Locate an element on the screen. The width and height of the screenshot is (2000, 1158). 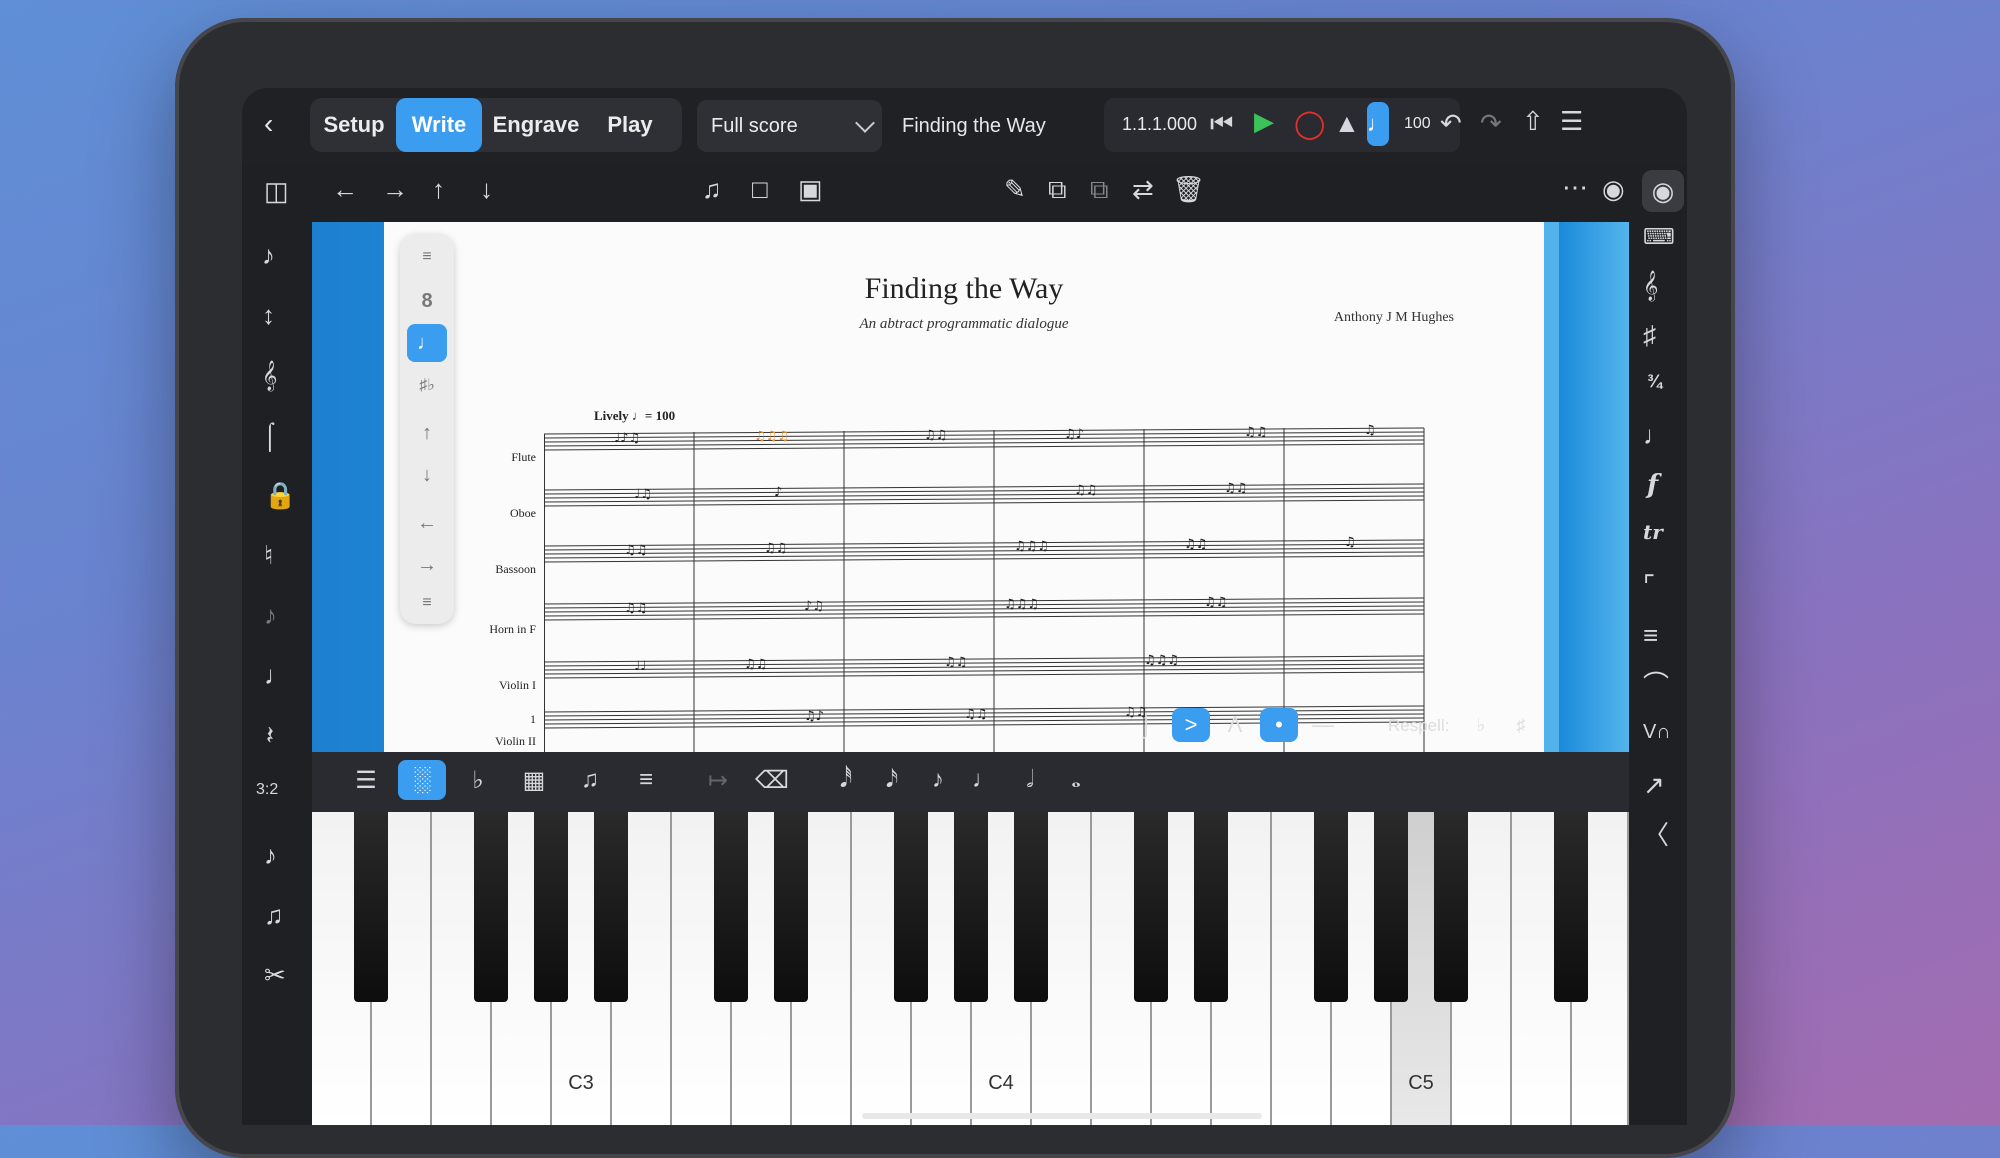
bowing-icon: V∩ is located at coordinates (1657, 732).